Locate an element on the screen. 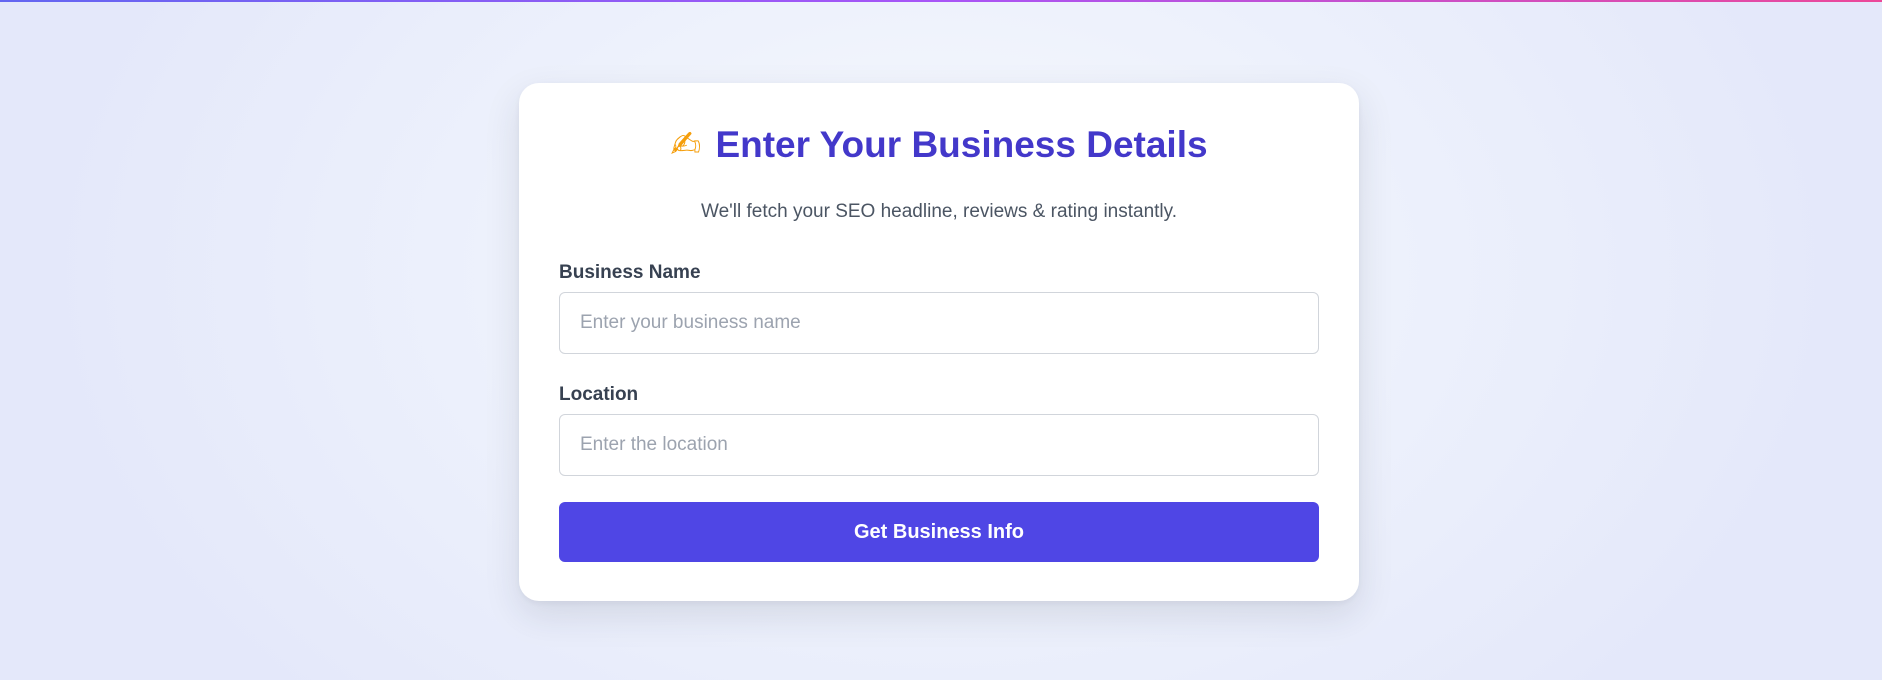 Image resolution: width=1882 pixels, height=680 pixels. page-title: ✍ Enter Your Business Details is located at coordinates (939, 145).